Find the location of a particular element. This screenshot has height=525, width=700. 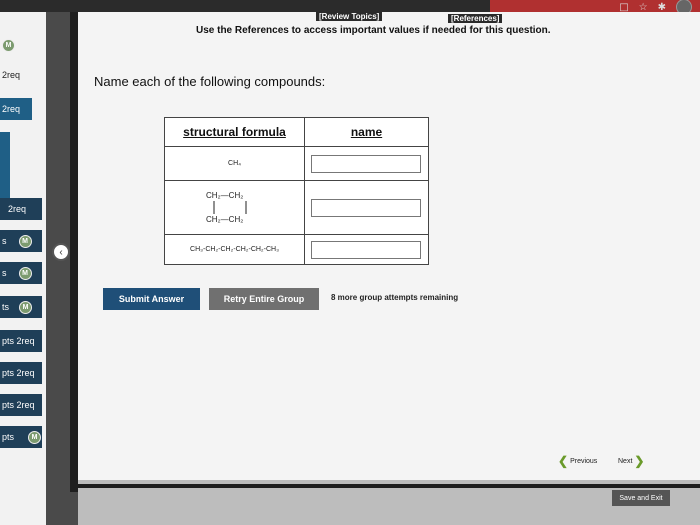

collapse-sidebar-button: ‹ is located at coordinates (61, 252).